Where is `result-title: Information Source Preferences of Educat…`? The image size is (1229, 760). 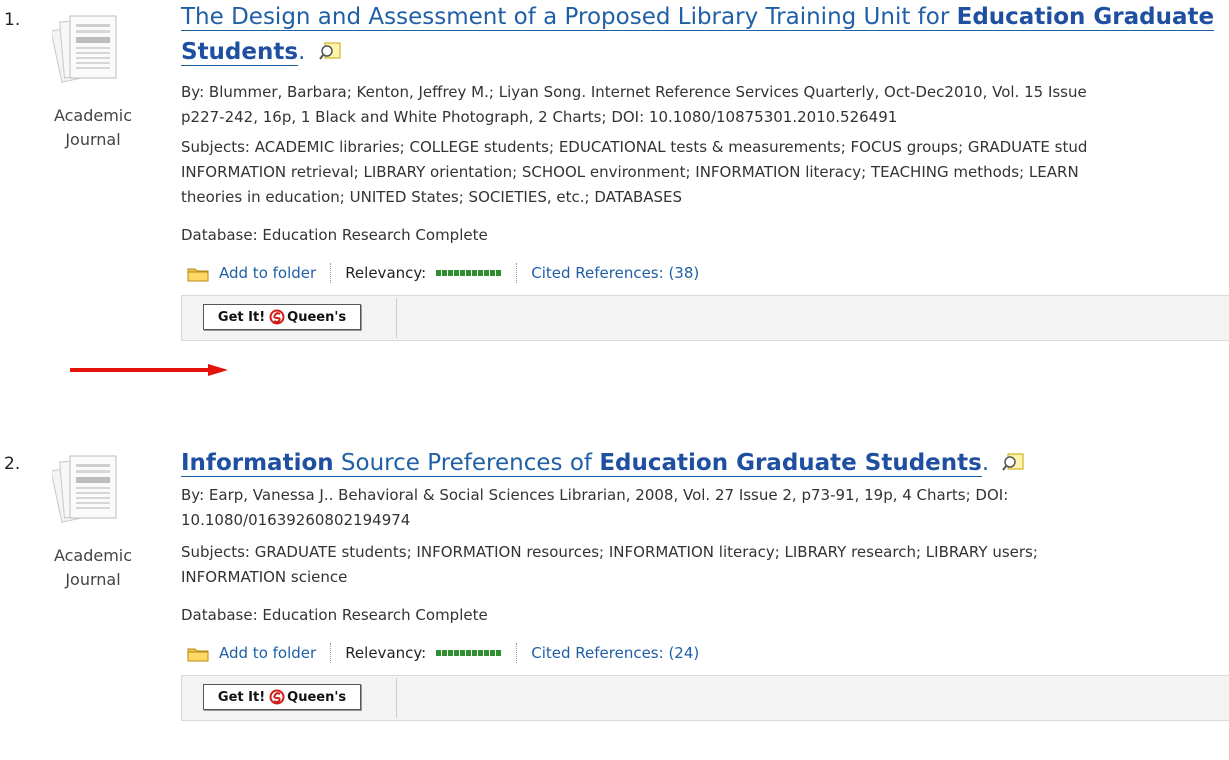 result-title: Information Source Preferences of Educat… is located at coordinates (705, 463).